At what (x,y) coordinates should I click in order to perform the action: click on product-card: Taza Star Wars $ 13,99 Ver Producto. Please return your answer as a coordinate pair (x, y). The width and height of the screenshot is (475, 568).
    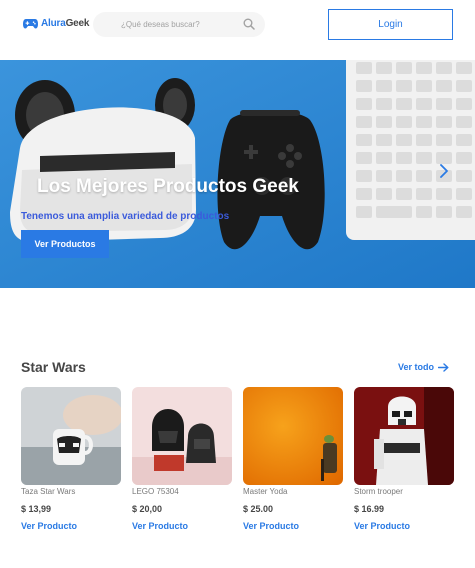
    Looking at the image, I should click on (71, 459).